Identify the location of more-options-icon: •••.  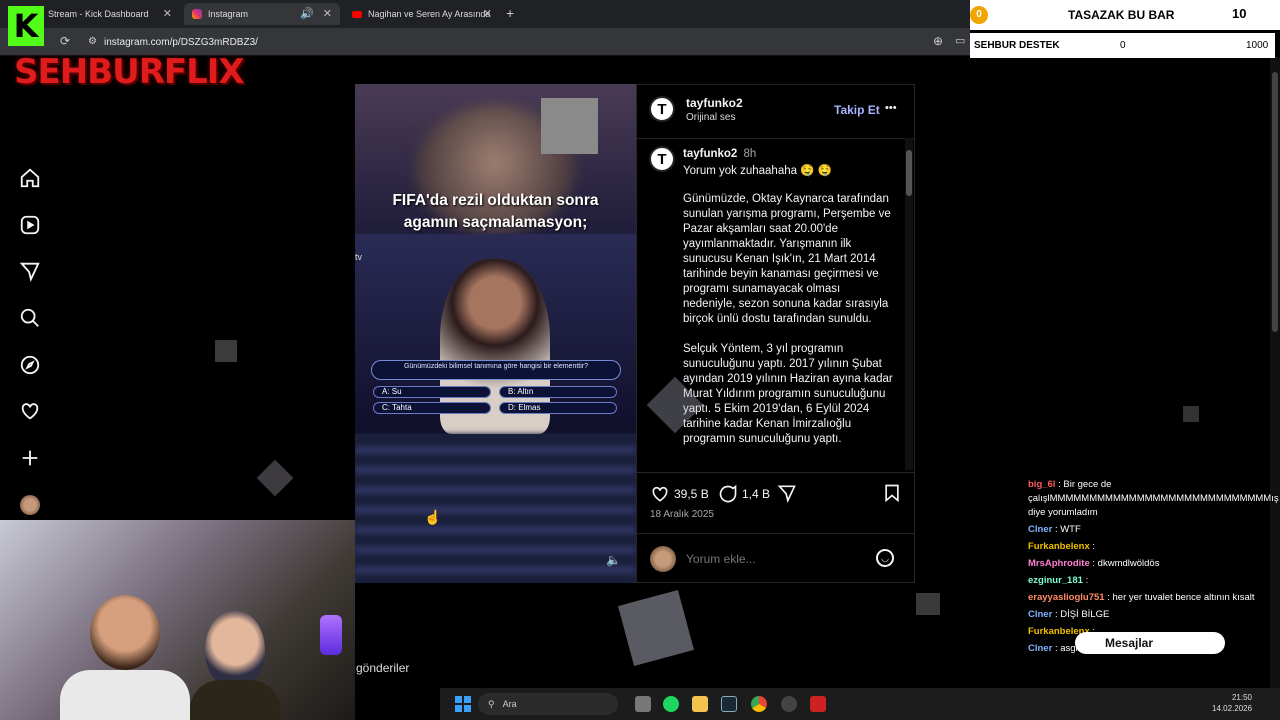
(891, 108).